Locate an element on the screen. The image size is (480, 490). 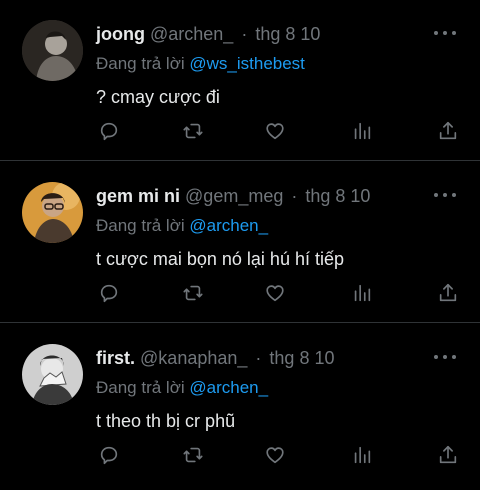
display-name: joong is located at coordinates (120, 34).